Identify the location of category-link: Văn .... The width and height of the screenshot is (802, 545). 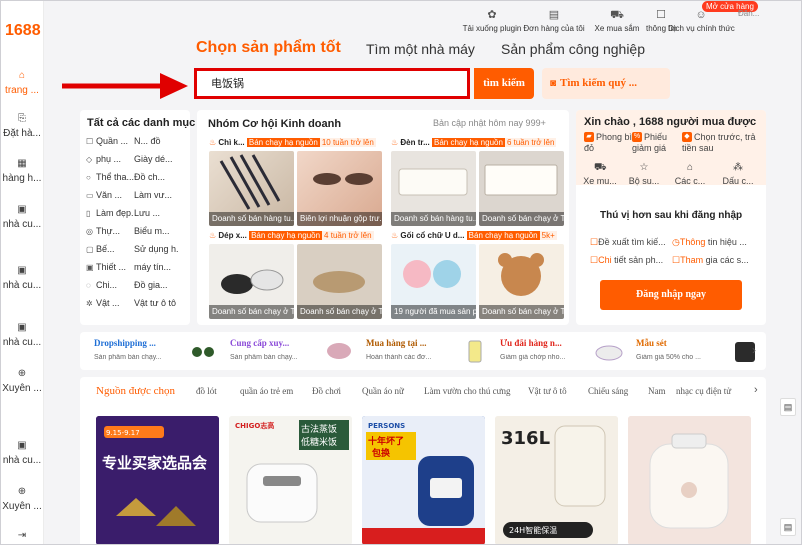
(115, 195).